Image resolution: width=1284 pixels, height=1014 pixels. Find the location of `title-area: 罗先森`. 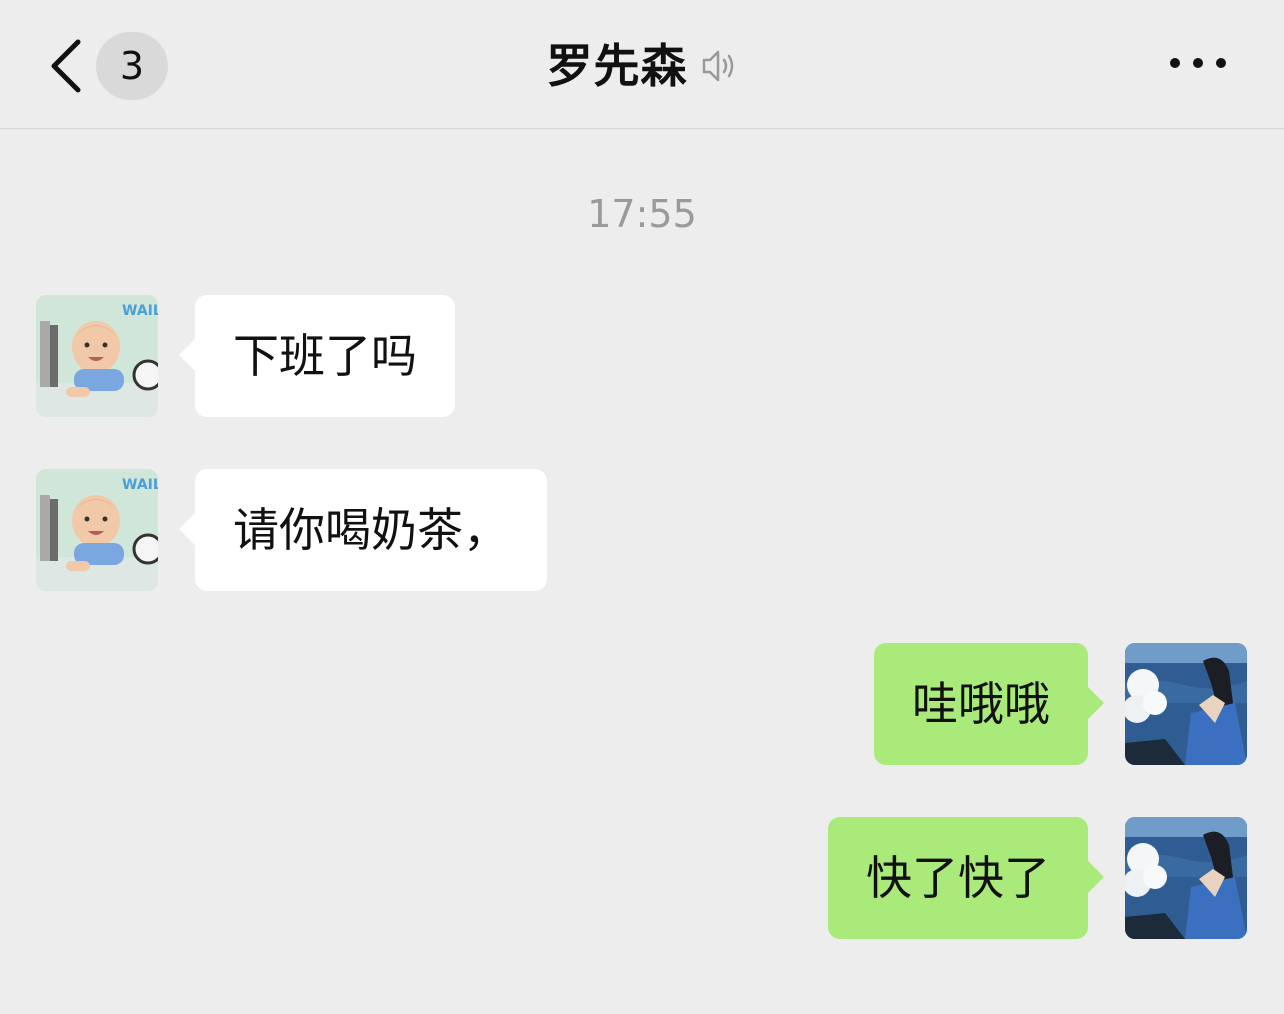

title-area: 罗先森 is located at coordinates (642, 66).